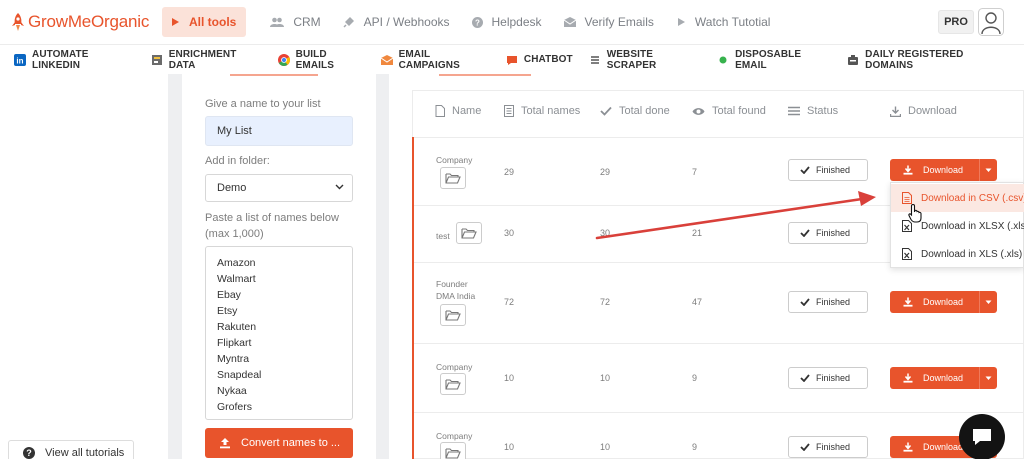 Image resolution: width=1024 pixels, height=459 pixels. I want to click on download-csv-label: Download in CSV (.csv), so click(972, 198).